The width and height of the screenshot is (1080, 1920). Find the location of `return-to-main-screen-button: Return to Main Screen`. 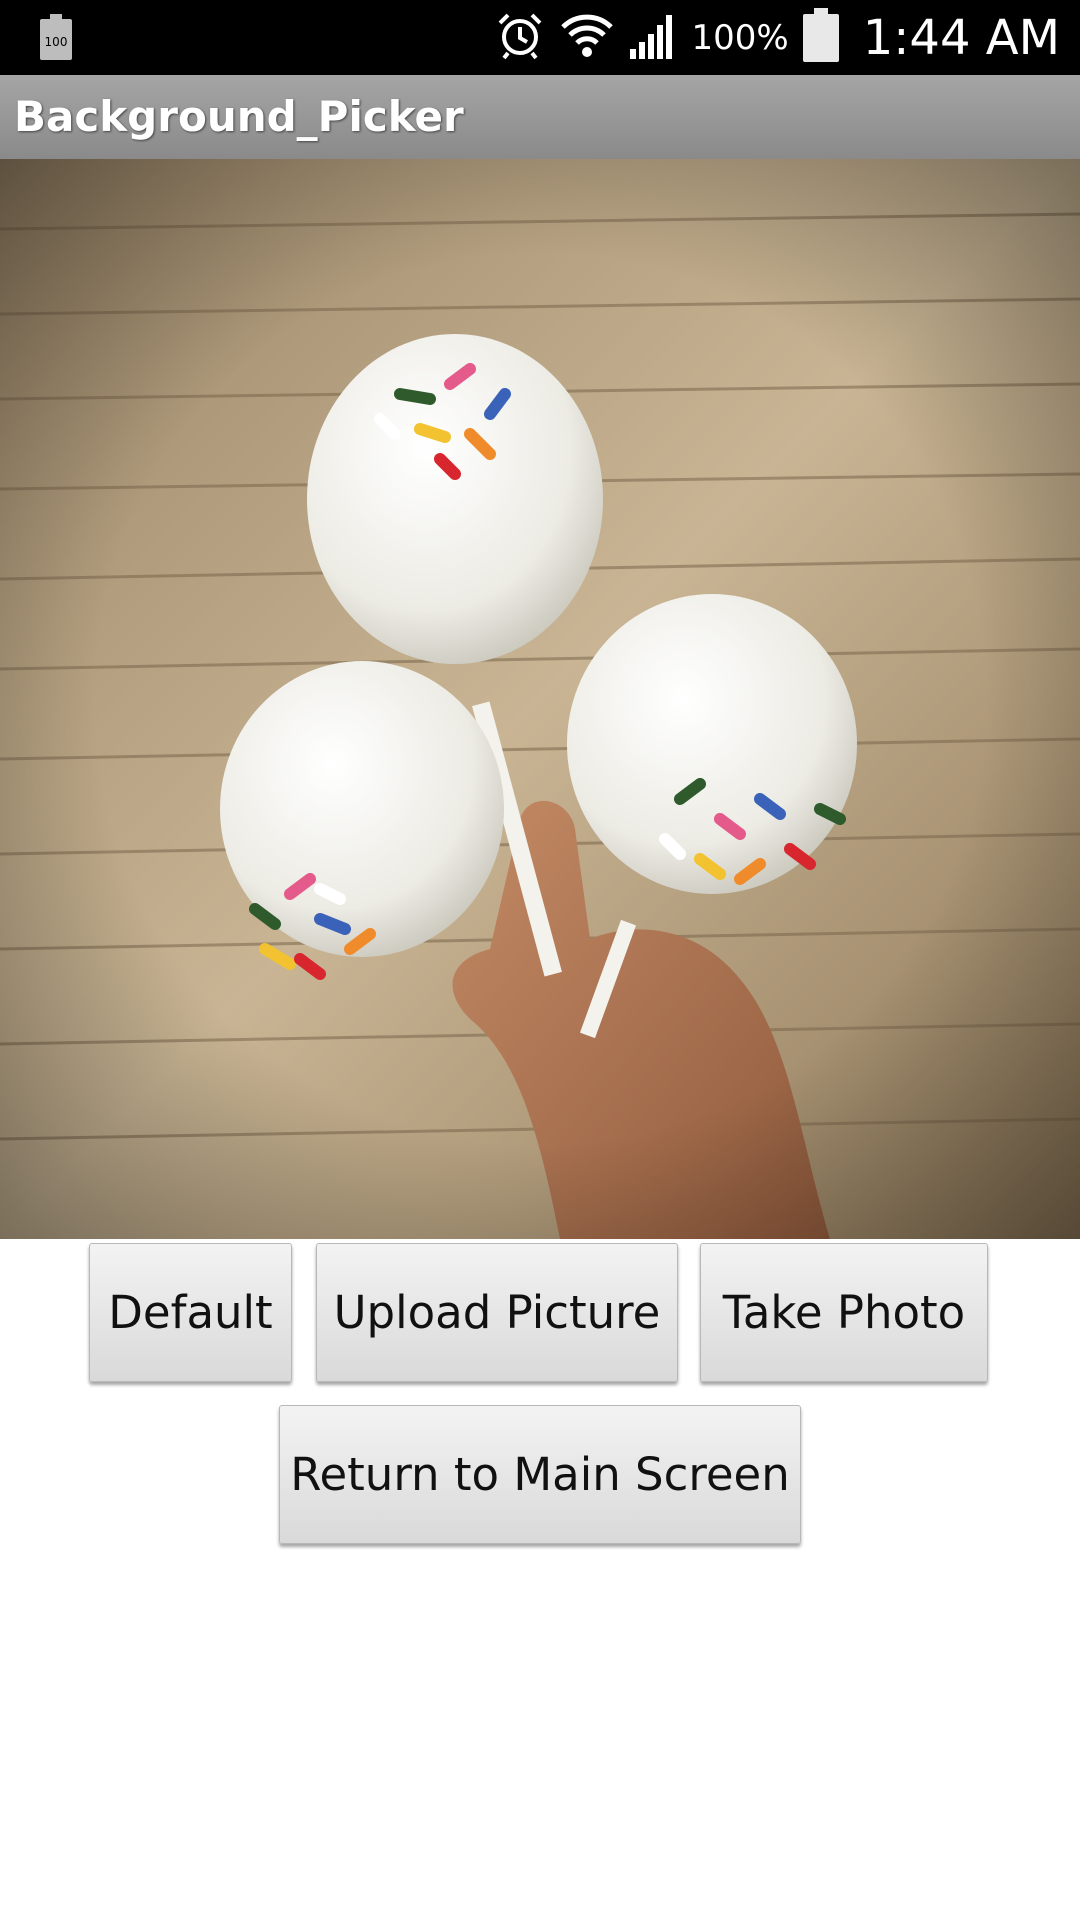

return-to-main-screen-button: Return to Main Screen is located at coordinates (540, 1474).